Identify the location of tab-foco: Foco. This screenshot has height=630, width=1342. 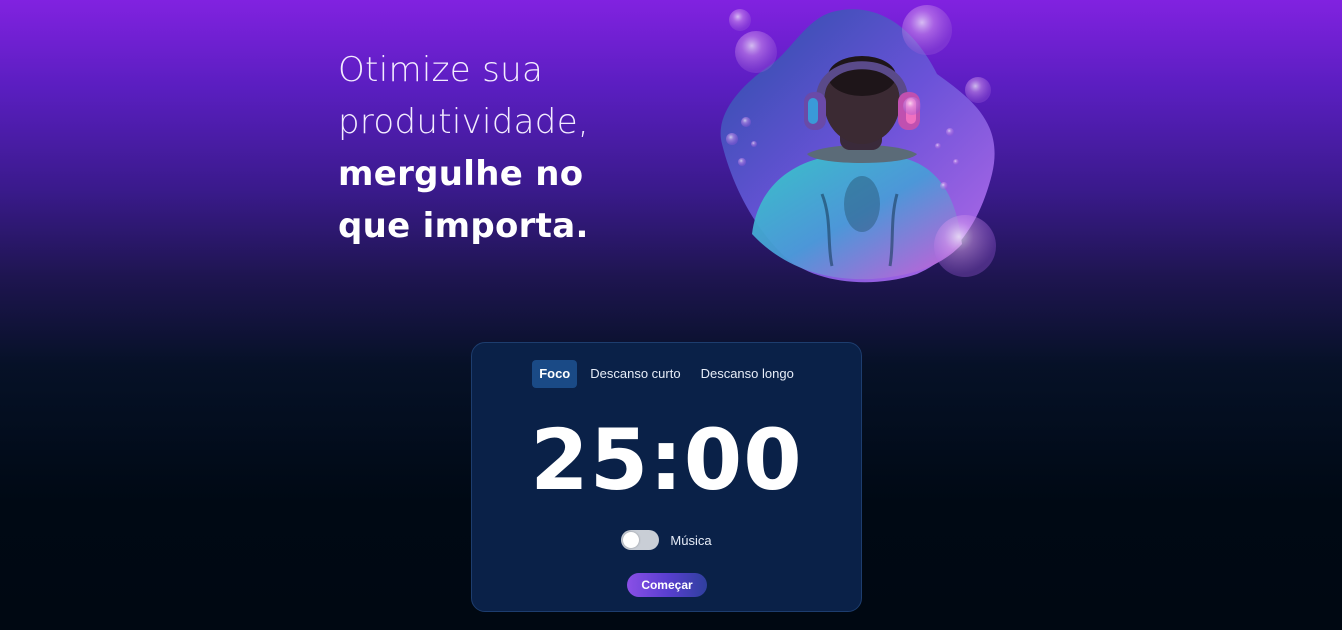
(555, 374).